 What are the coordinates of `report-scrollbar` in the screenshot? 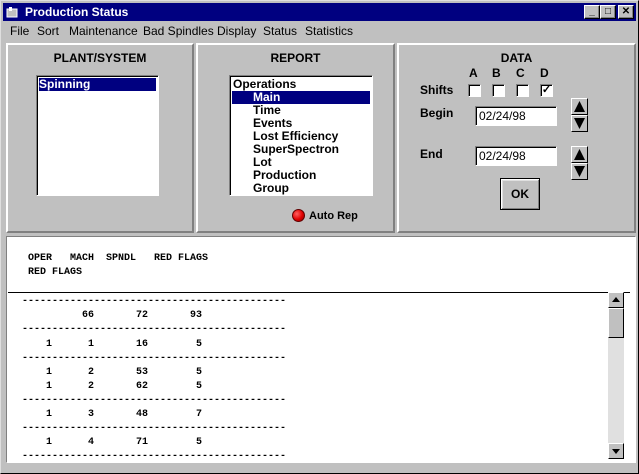 It's located at (616, 375).